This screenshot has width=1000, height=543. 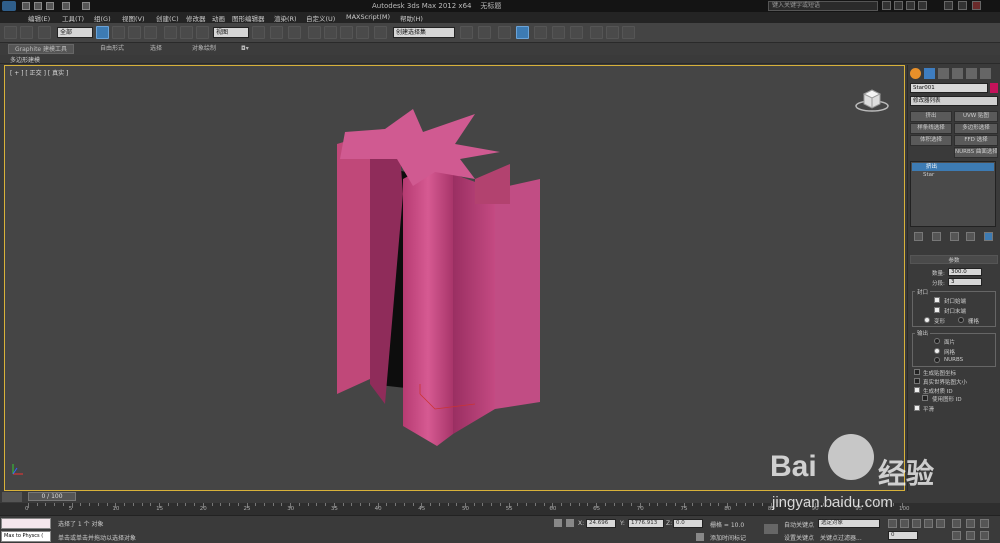 What do you see at coordinates (954, 259) in the screenshot?
I see `parameters-rollout-header: 参数` at bounding box center [954, 259].